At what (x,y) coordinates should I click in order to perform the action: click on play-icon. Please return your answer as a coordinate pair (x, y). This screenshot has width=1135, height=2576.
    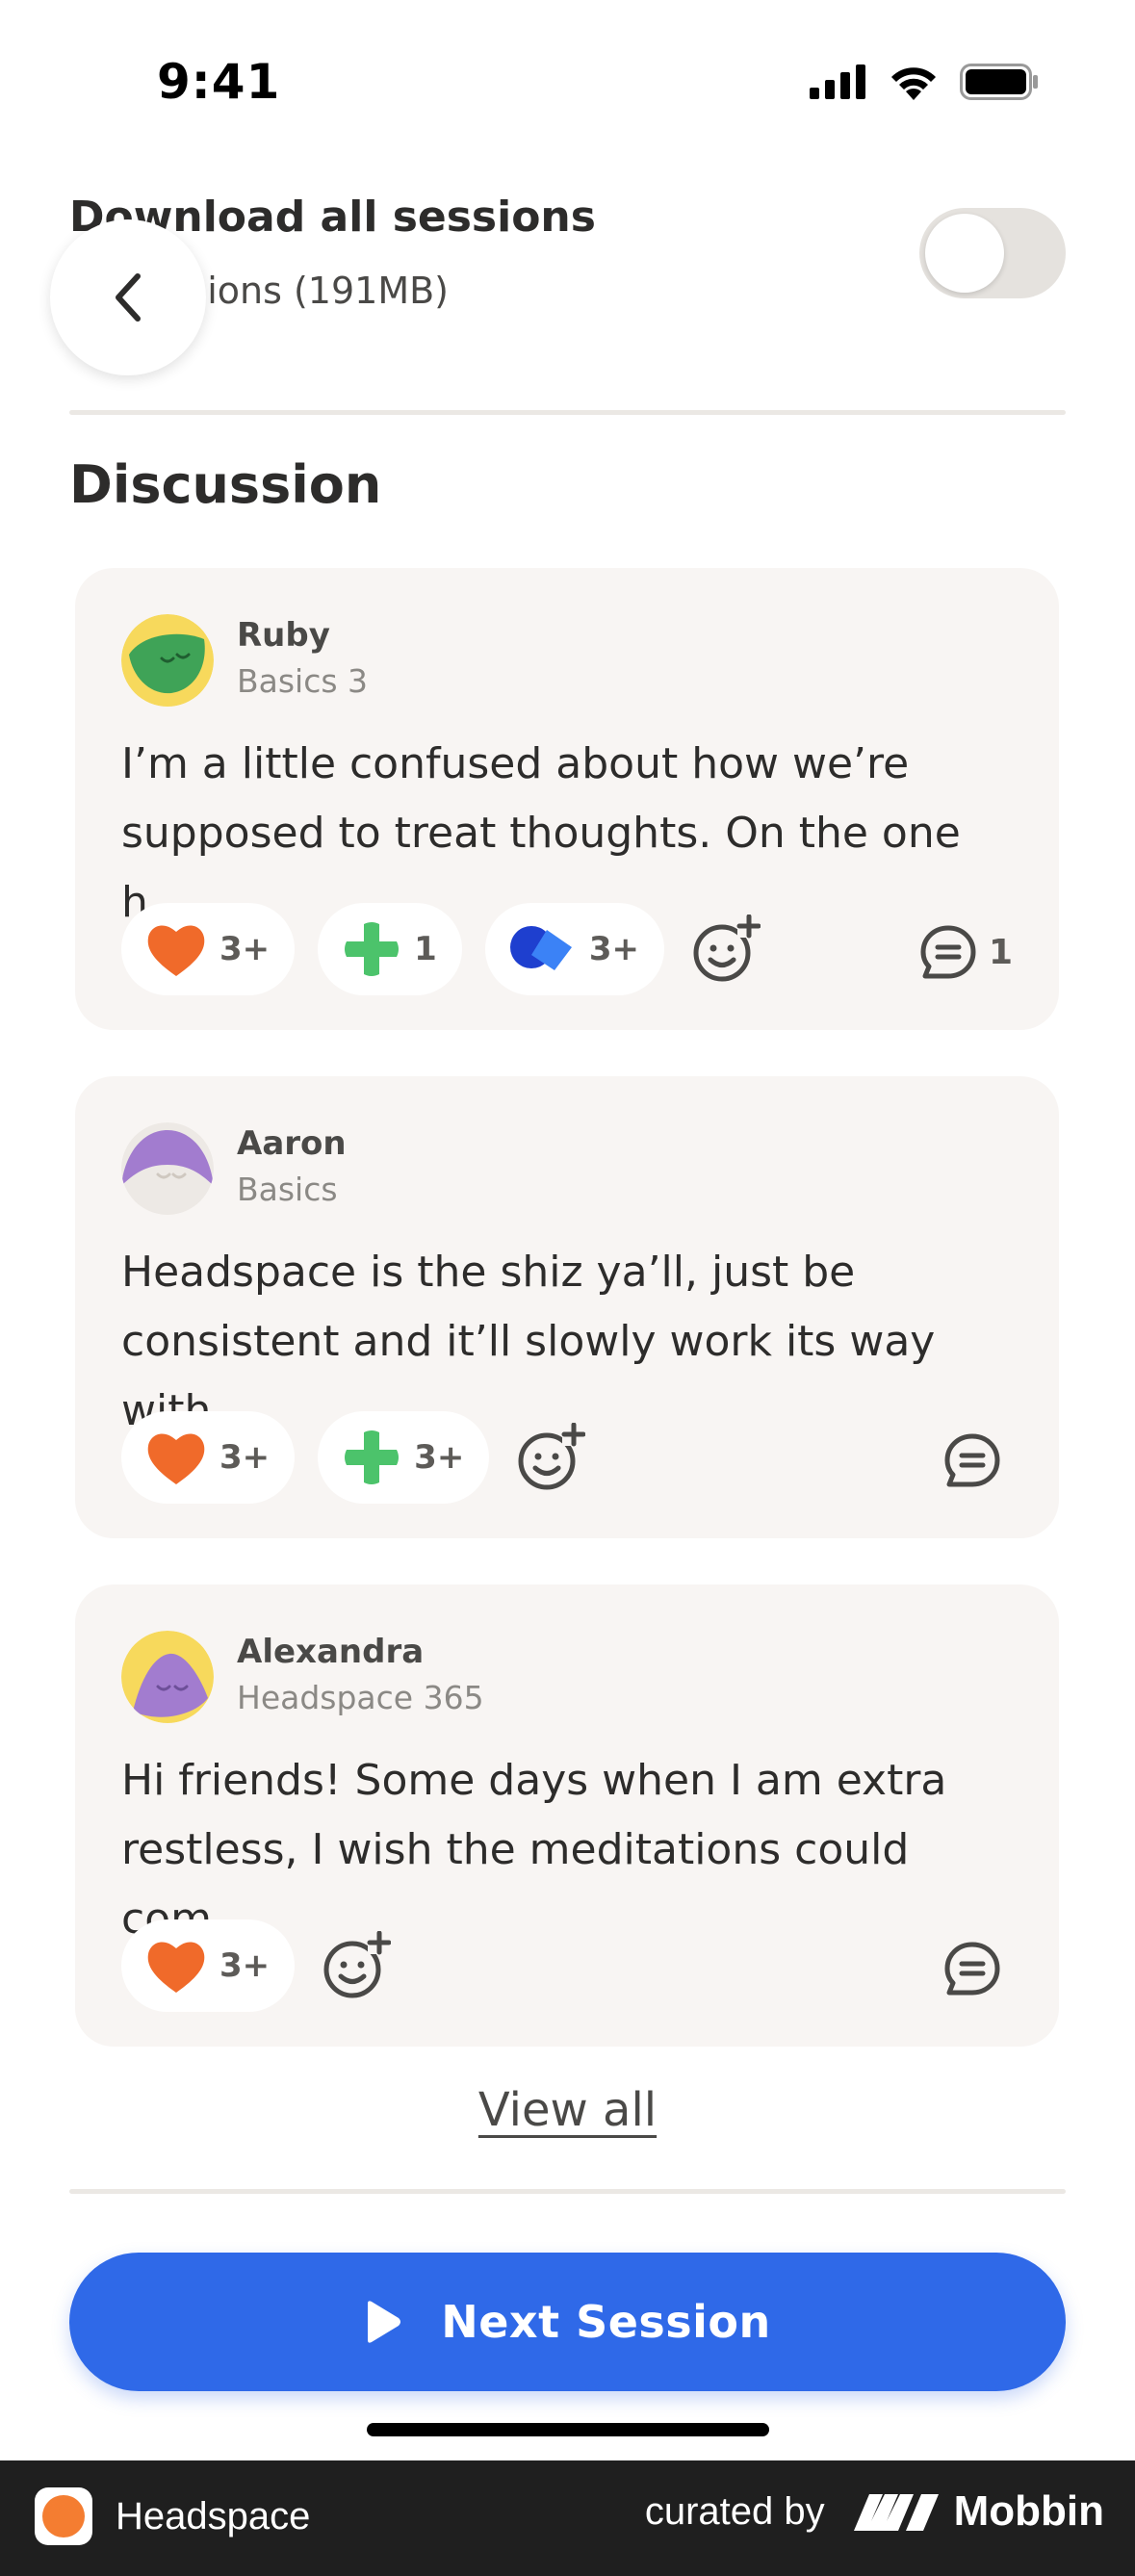
    Looking at the image, I should click on (384, 2322).